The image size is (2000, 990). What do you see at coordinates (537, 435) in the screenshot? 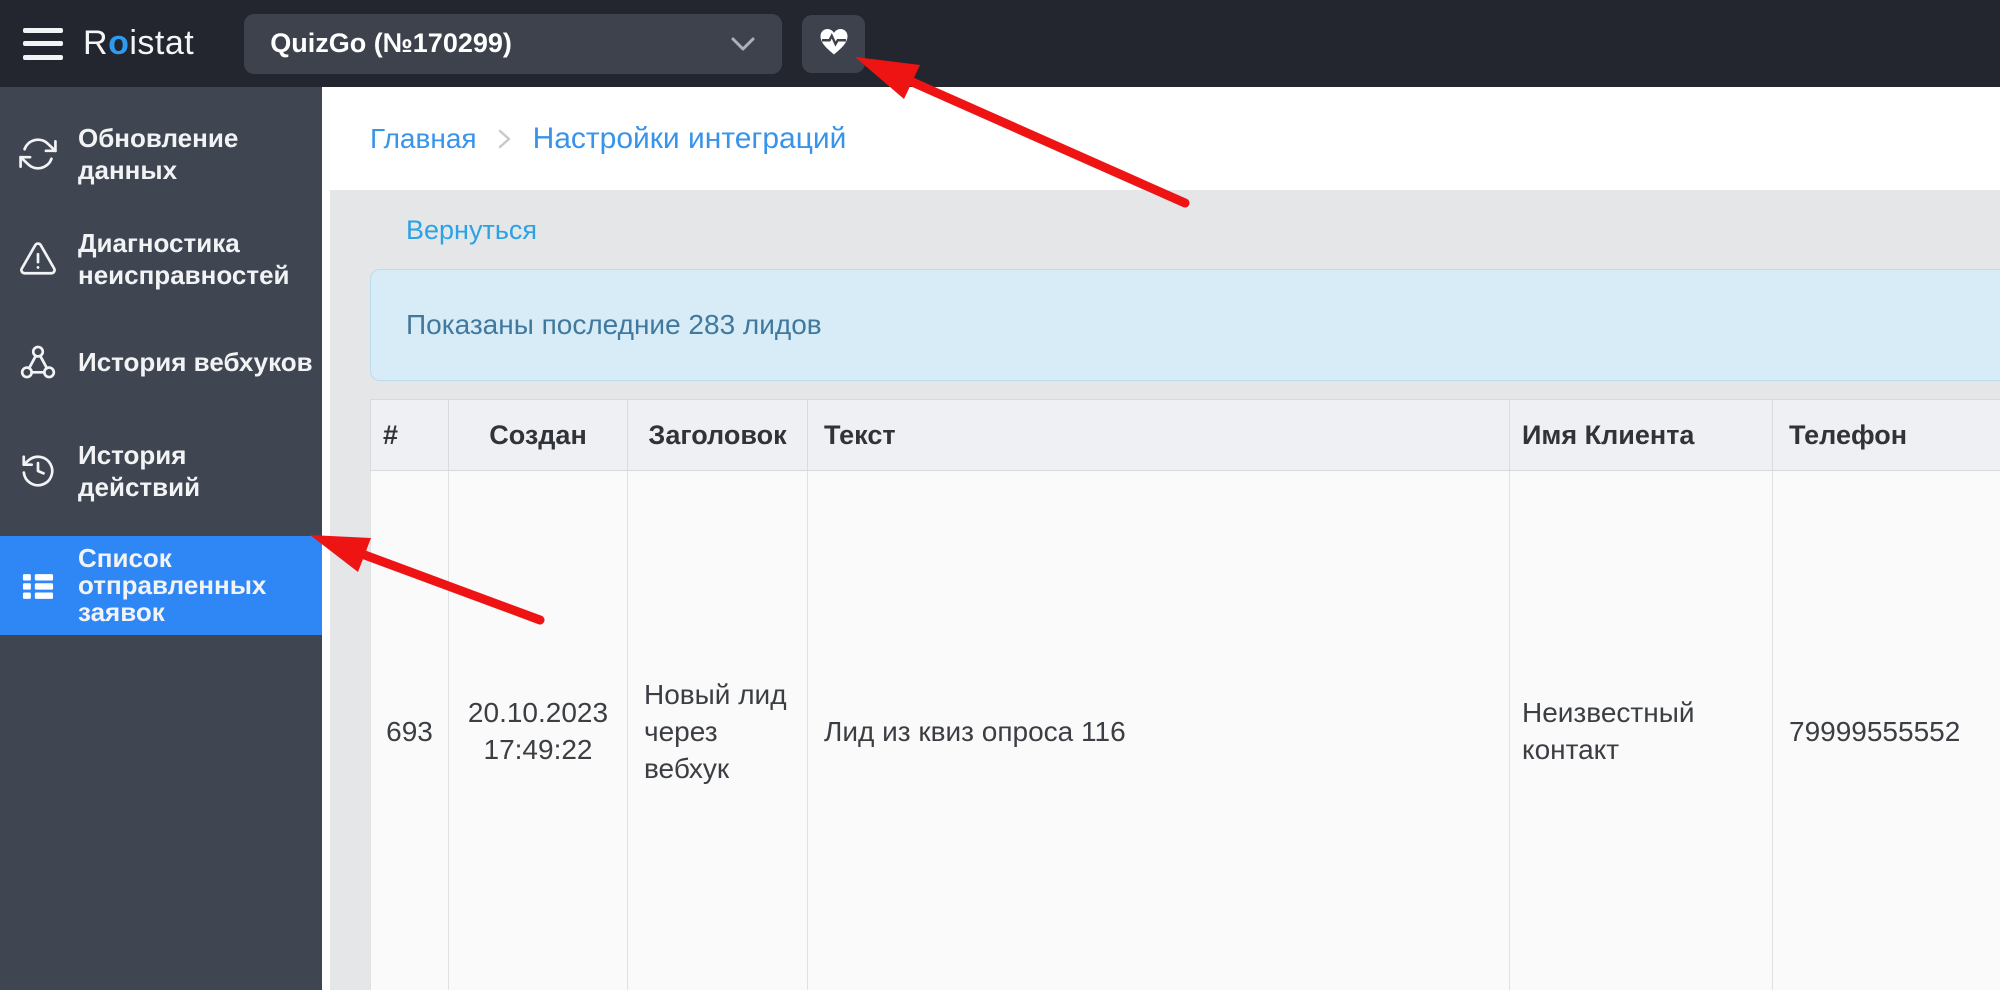
I see `column-header: Создан` at bounding box center [537, 435].